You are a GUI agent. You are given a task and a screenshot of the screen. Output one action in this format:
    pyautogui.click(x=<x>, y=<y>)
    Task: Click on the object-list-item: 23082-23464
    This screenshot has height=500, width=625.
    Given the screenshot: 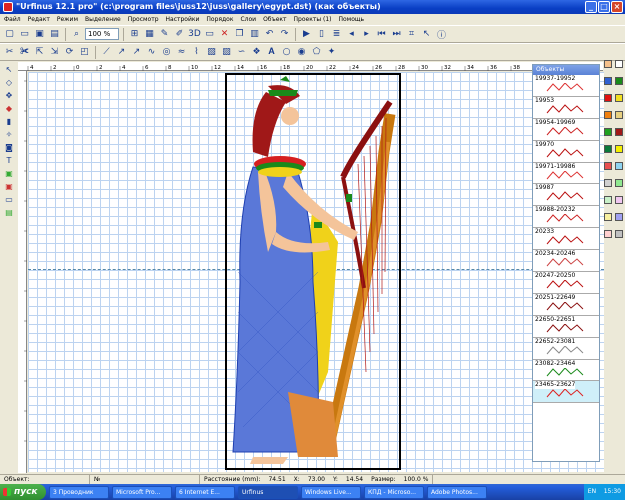 What is the action you would take?
    pyautogui.click(x=566, y=370)
    